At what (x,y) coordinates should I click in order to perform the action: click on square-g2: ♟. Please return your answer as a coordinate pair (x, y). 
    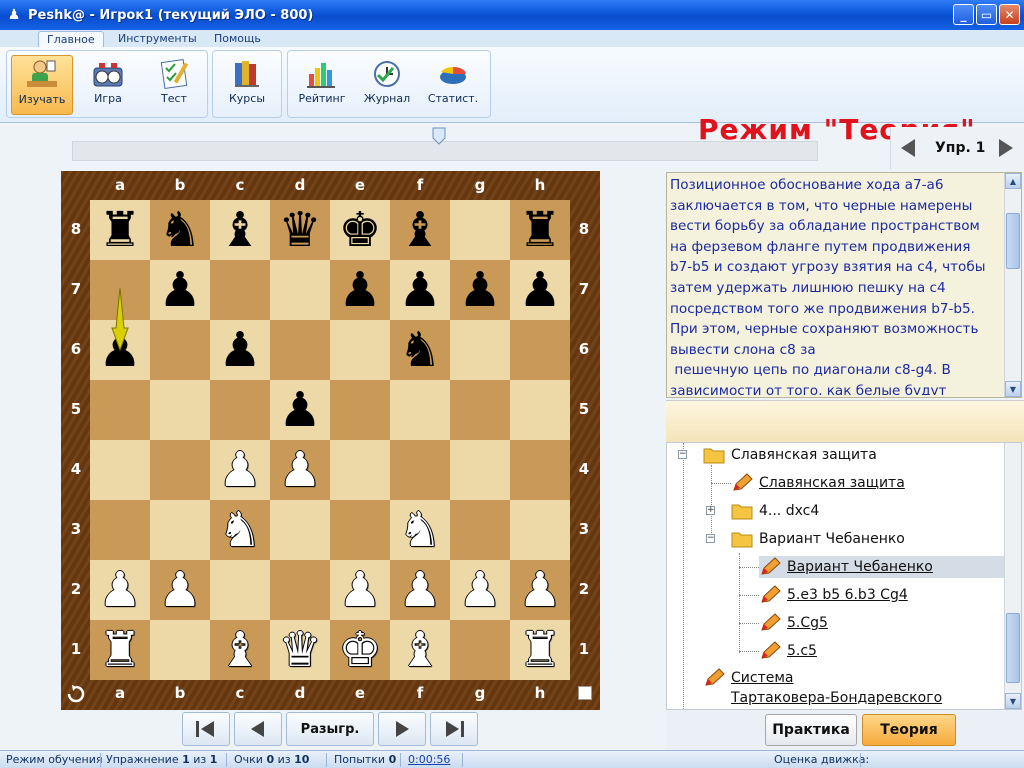
    Looking at the image, I should click on (480, 590).